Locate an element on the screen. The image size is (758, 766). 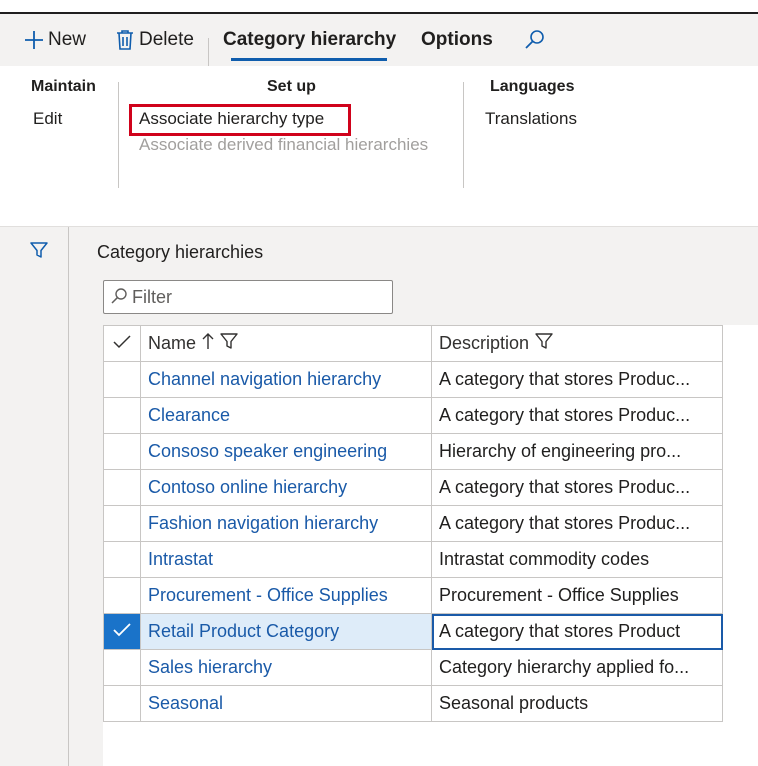
select-all-header is located at coordinates (122, 343).